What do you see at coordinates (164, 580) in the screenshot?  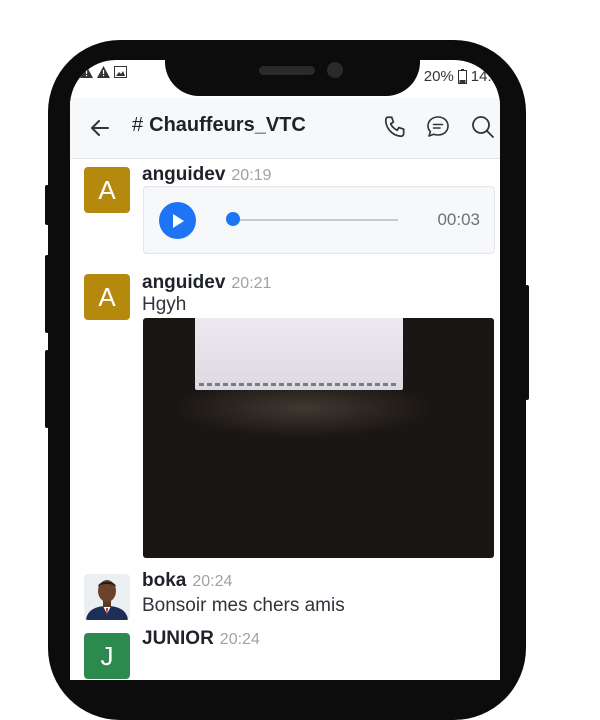 I see `username: boka` at bounding box center [164, 580].